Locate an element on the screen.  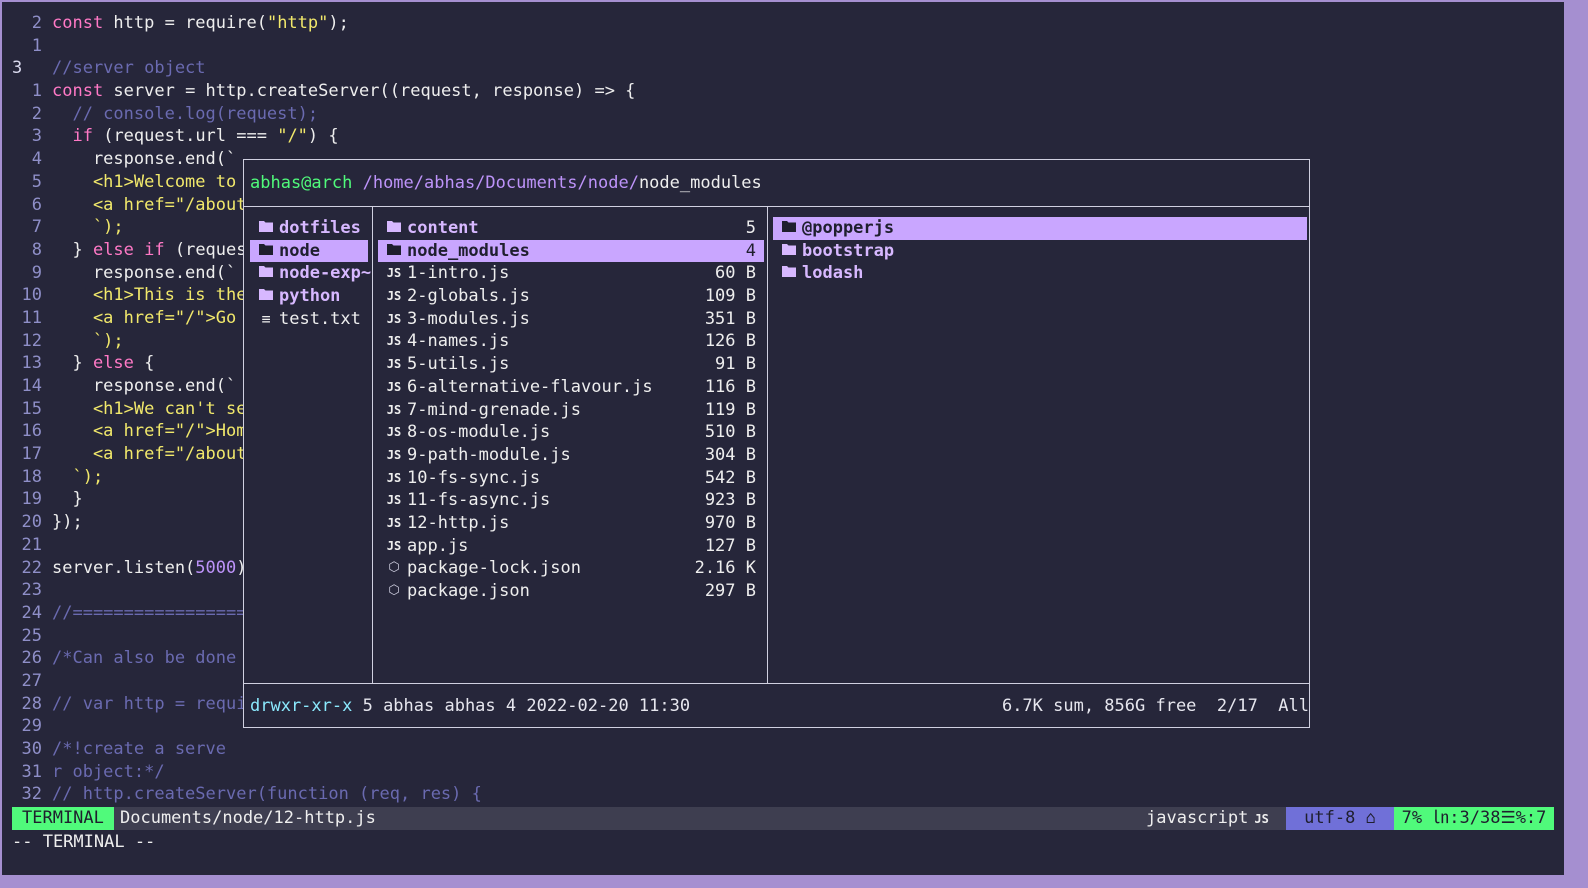
file-entry: JS 11-fs-async.js 923 B is located at coordinates (571, 500).